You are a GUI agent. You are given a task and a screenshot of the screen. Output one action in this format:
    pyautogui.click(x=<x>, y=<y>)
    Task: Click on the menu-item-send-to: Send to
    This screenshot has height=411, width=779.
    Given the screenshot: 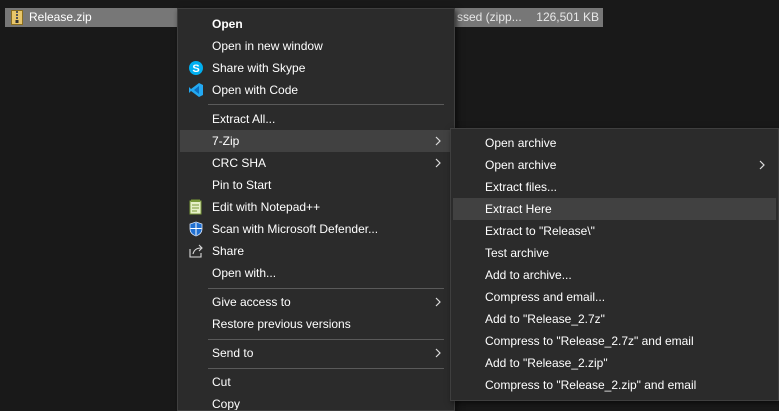 What is the action you would take?
    pyautogui.click(x=316, y=353)
    